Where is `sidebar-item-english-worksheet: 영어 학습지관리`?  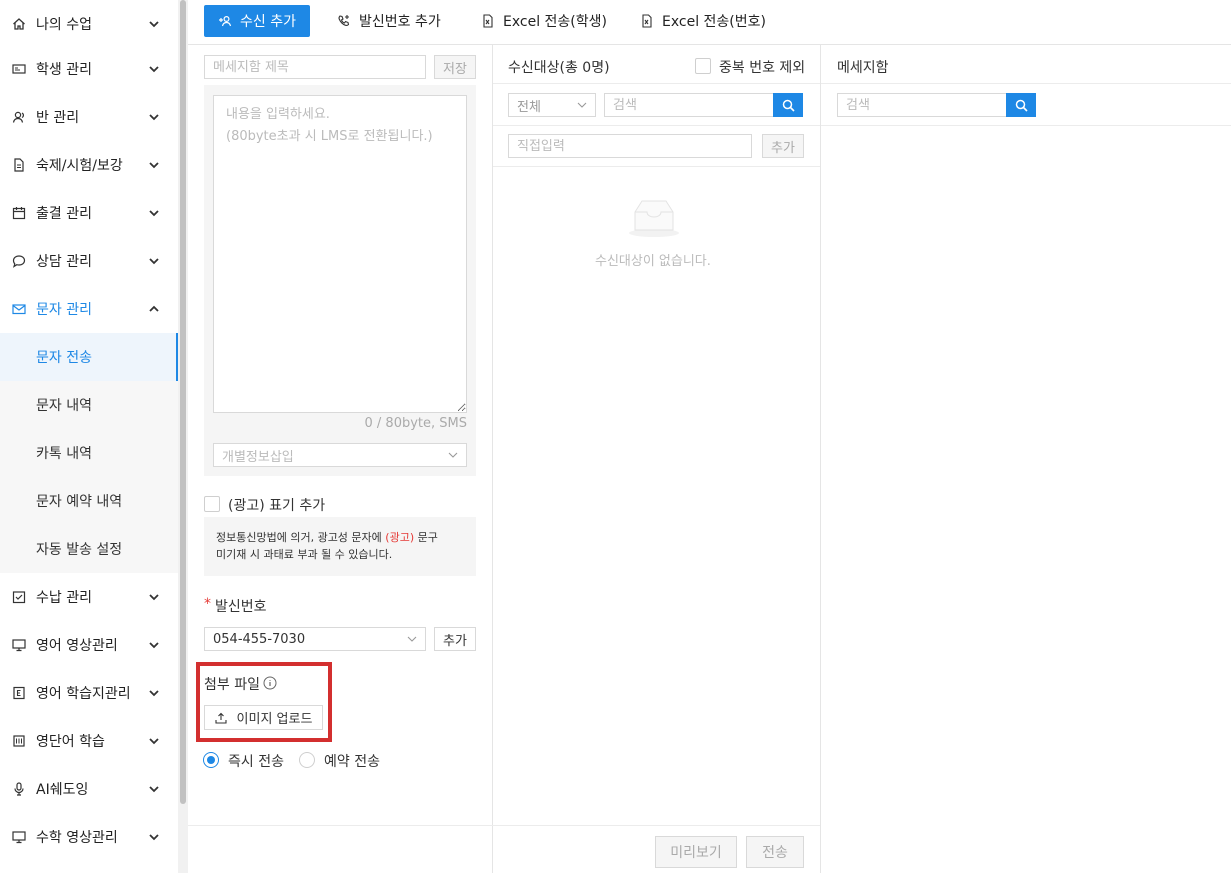
sidebar-item-english-worksheet: 영어 학습지관리 is located at coordinates (89, 693).